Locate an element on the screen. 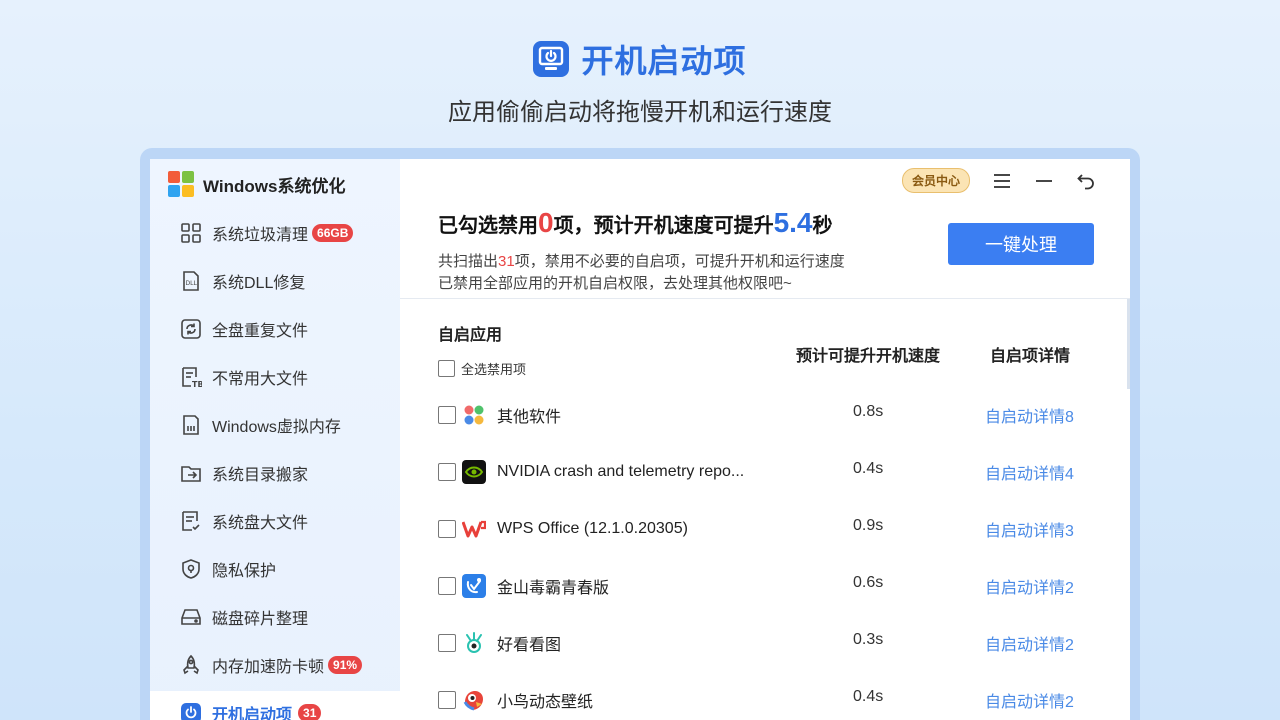 This screenshot has height=720, width=1280. sidebar-item-junk-clean: 系统垃圾清理 66GB is located at coordinates (275, 233).